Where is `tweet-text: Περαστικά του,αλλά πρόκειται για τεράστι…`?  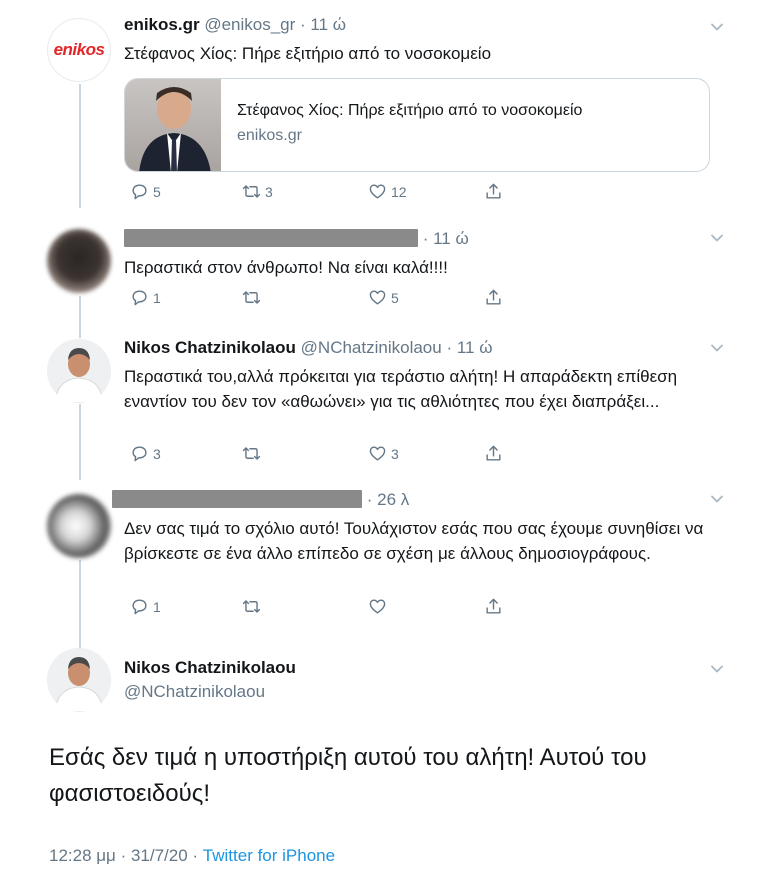
tweet-text: Περαστικά του,αλλά πρόκειται για τεράστι… is located at coordinates (401, 389).